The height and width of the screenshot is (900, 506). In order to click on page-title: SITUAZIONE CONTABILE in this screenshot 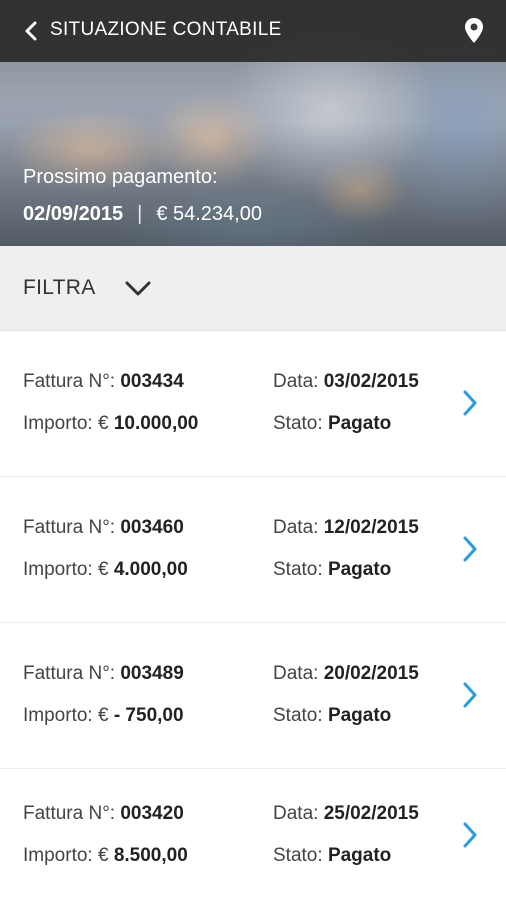, I will do `click(166, 29)`.